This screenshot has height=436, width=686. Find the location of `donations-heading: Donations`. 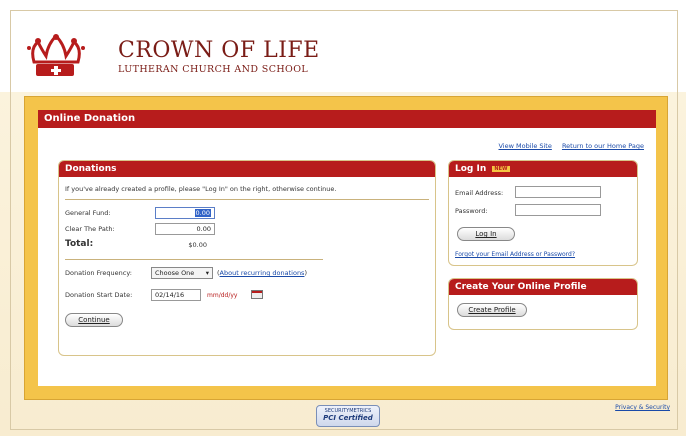

donations-heading: Donations is located at coordinates (247, 169).